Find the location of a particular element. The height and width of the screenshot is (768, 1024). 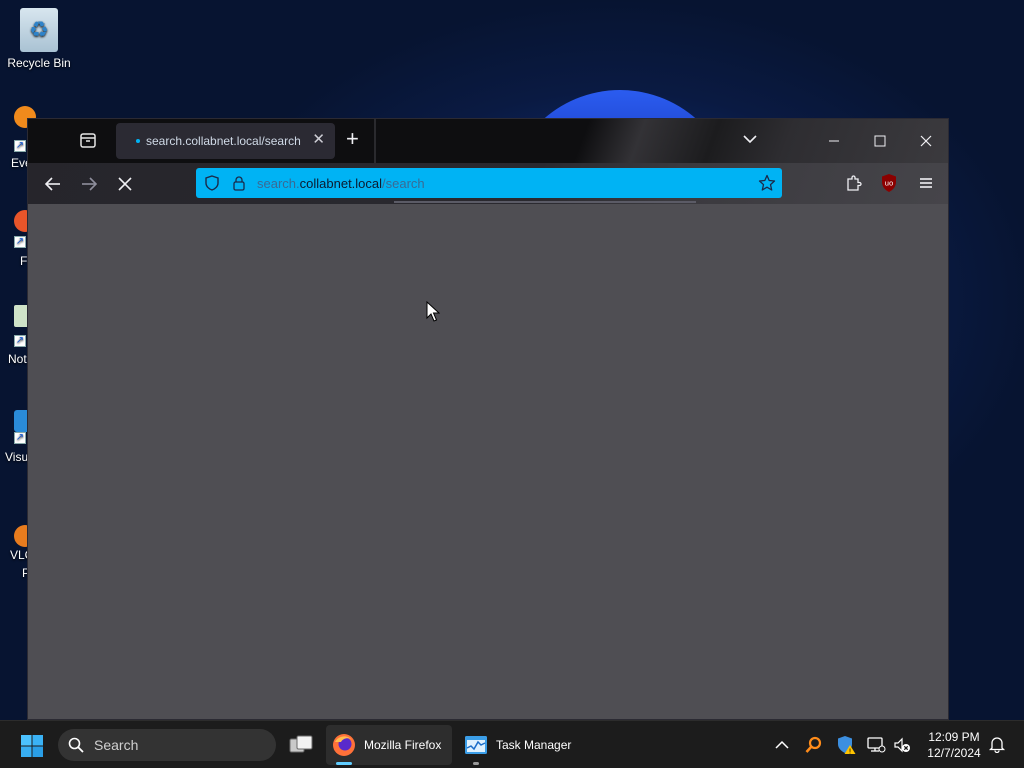

maximize-button is located at coordinates (880, 141).